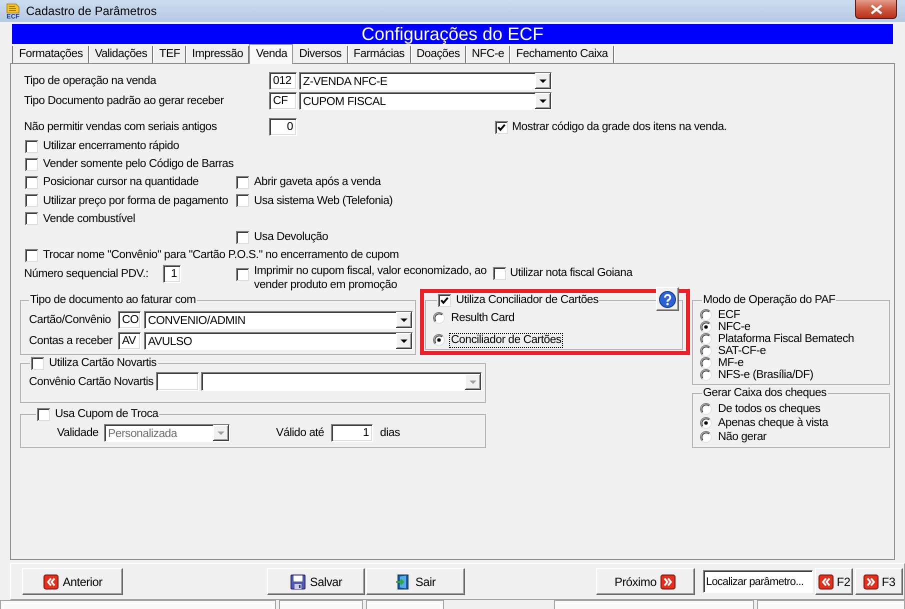 This screenshot has width=905, height=609. Describe the element at coordinates (102, 363) in the screenshot. I see `checkbox-label: Utiliza Cartão Novartis` at that location.